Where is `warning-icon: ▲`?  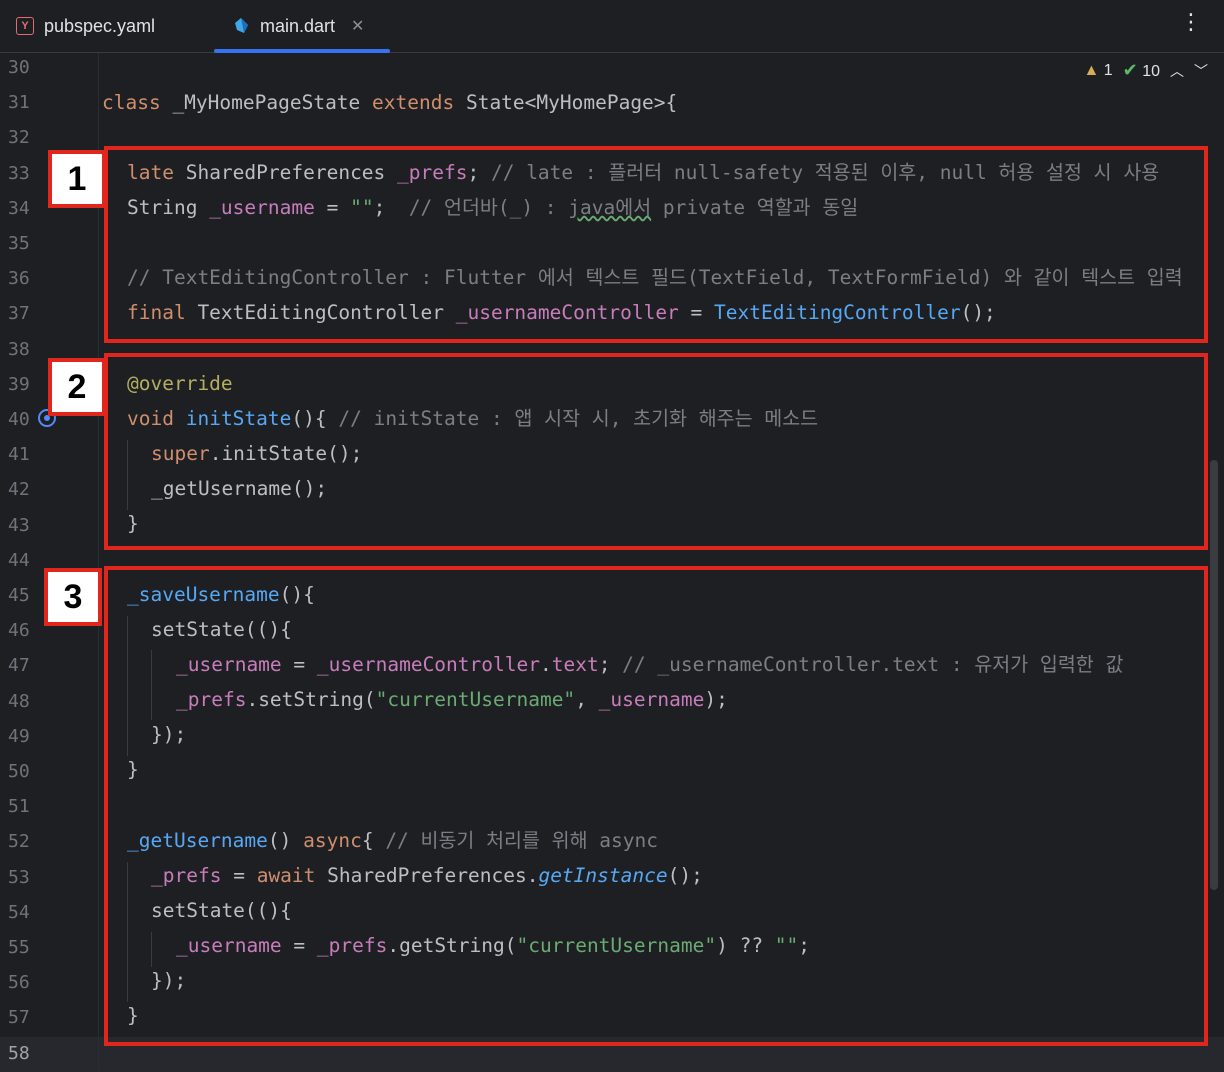
warning-icon: ▲ is located at coordinates (1091, 70).